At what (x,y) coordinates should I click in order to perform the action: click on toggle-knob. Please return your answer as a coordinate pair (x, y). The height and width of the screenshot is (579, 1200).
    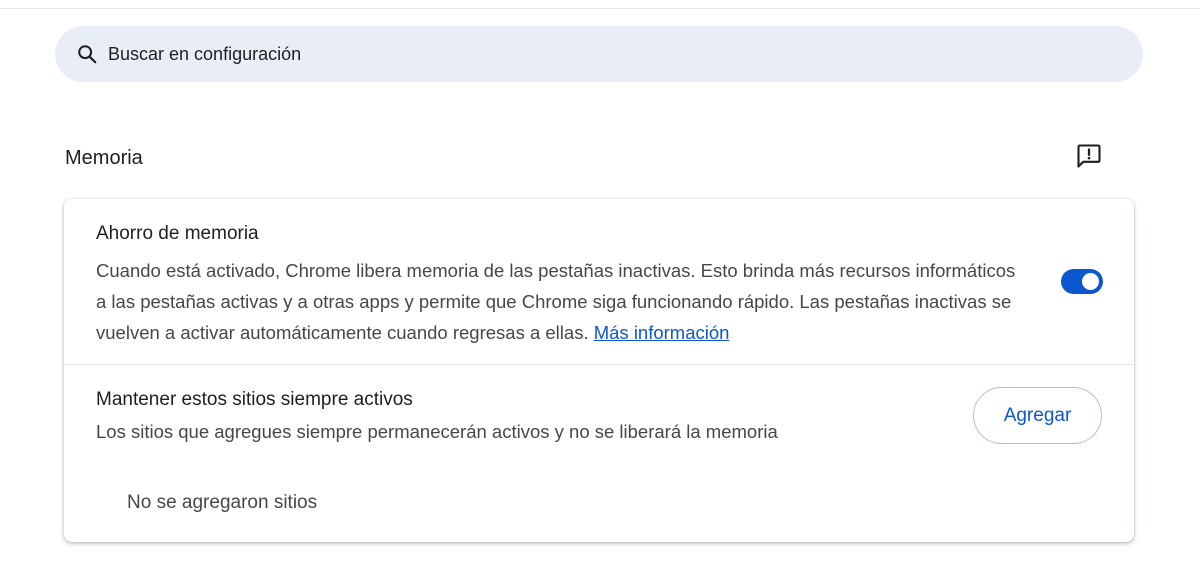
    Looking at the image, I should click on (1090, 281).